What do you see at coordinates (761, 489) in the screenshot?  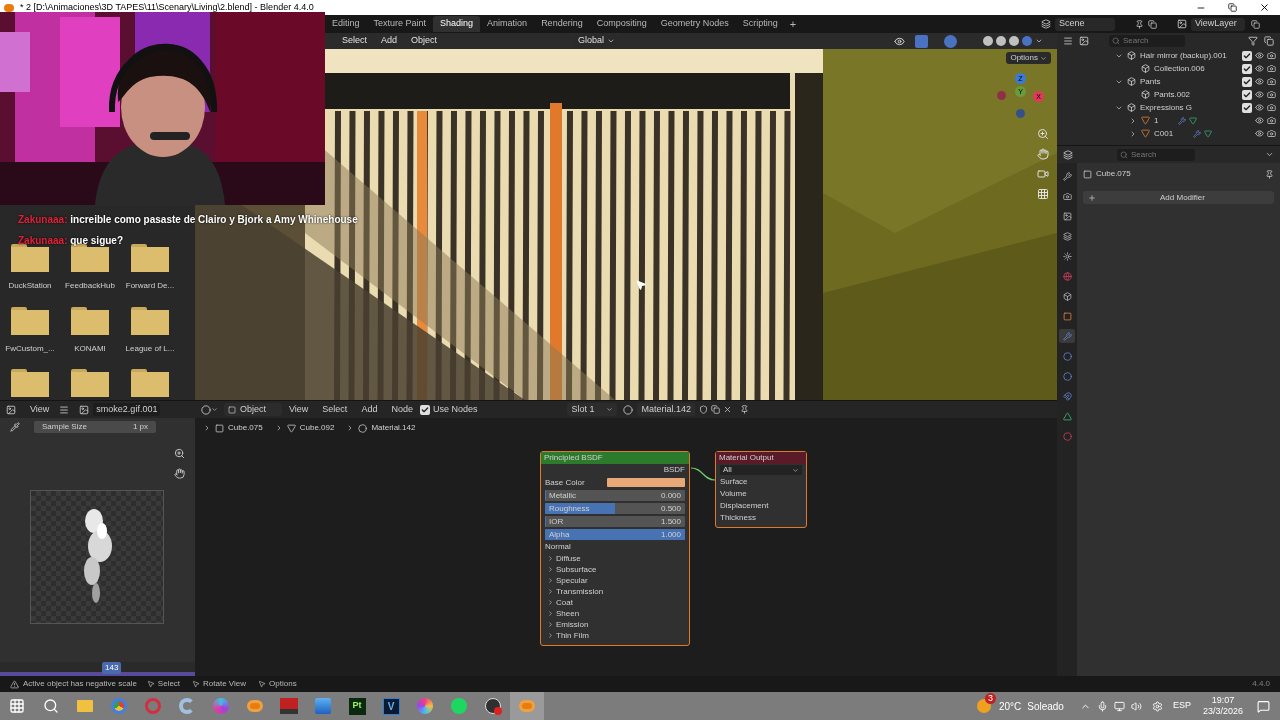 I see `material-output-node: Material Output All Surface Volume Displacement Thickness` at bounding box center [761, 489].